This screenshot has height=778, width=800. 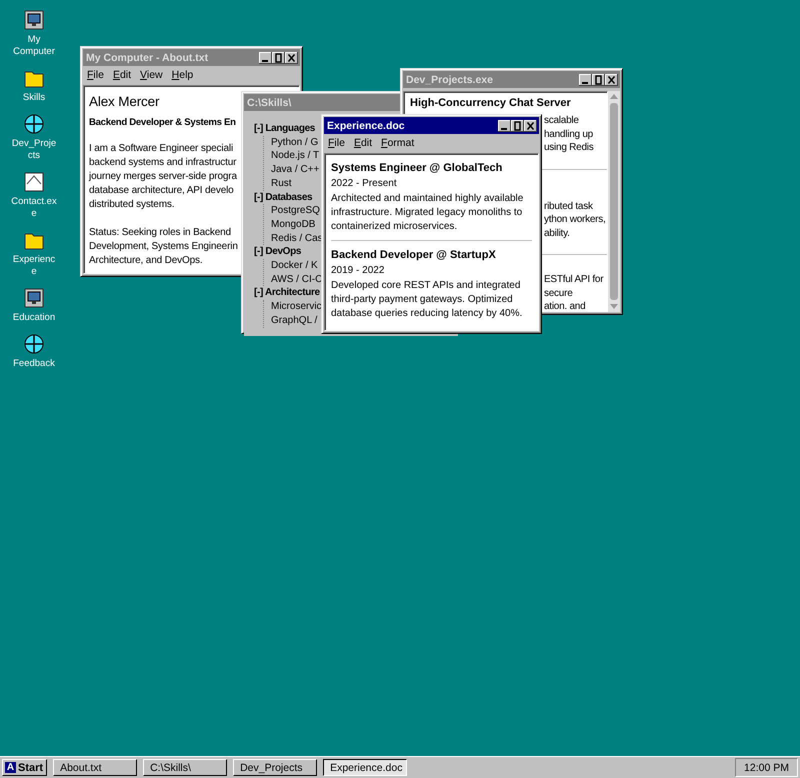 I want to click on start-logo: A, so click(x=10, y=767).